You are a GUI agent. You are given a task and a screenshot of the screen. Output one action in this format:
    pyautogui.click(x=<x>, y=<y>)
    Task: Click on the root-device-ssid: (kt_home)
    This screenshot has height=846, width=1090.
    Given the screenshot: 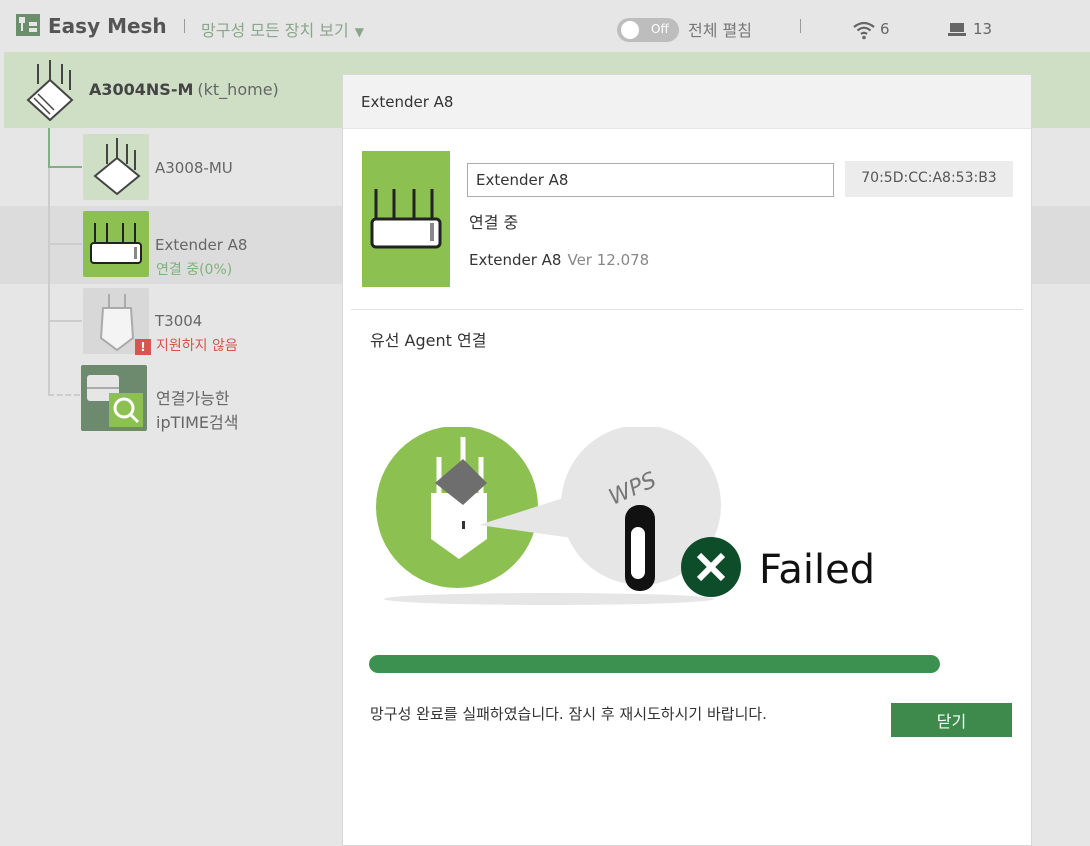 What is the action you would take?
    pyautogui.click(x=238, y=89)
    